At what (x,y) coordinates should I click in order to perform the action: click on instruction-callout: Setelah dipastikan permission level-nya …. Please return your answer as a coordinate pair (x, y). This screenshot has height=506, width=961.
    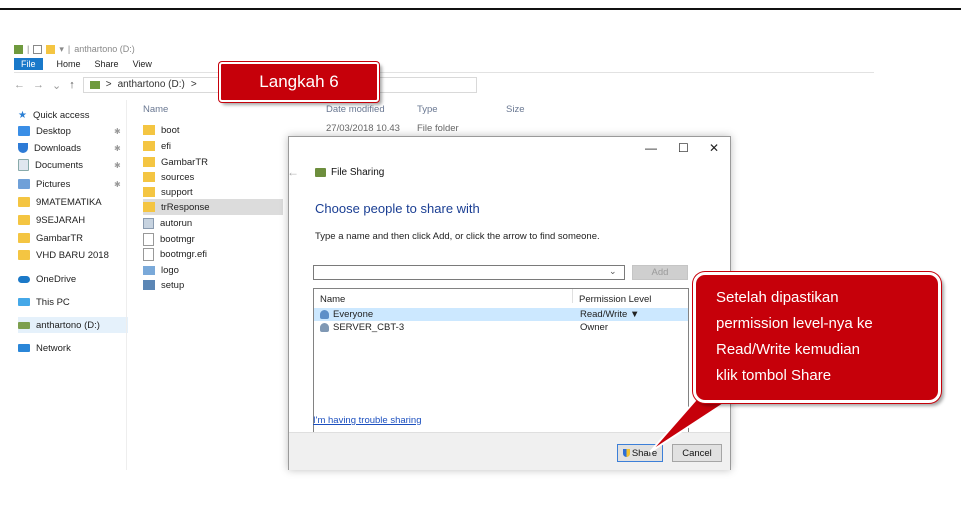
    Looking at the image, I should click on (817, 337).